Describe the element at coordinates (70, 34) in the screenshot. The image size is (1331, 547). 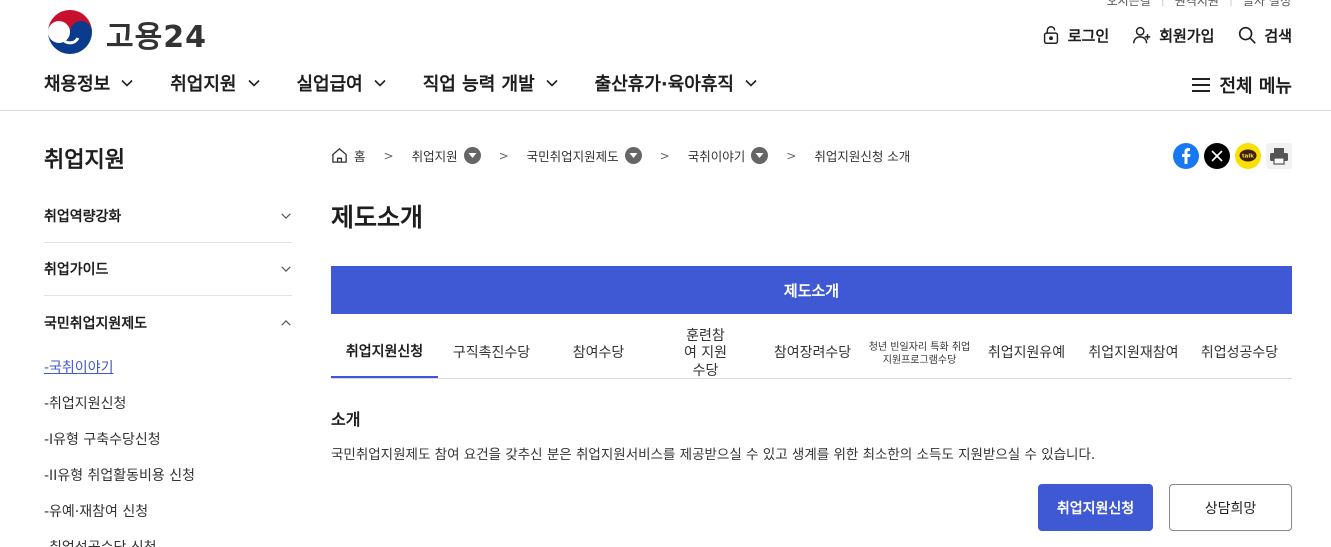
I see `taegeuk-logo-icon` at that location.